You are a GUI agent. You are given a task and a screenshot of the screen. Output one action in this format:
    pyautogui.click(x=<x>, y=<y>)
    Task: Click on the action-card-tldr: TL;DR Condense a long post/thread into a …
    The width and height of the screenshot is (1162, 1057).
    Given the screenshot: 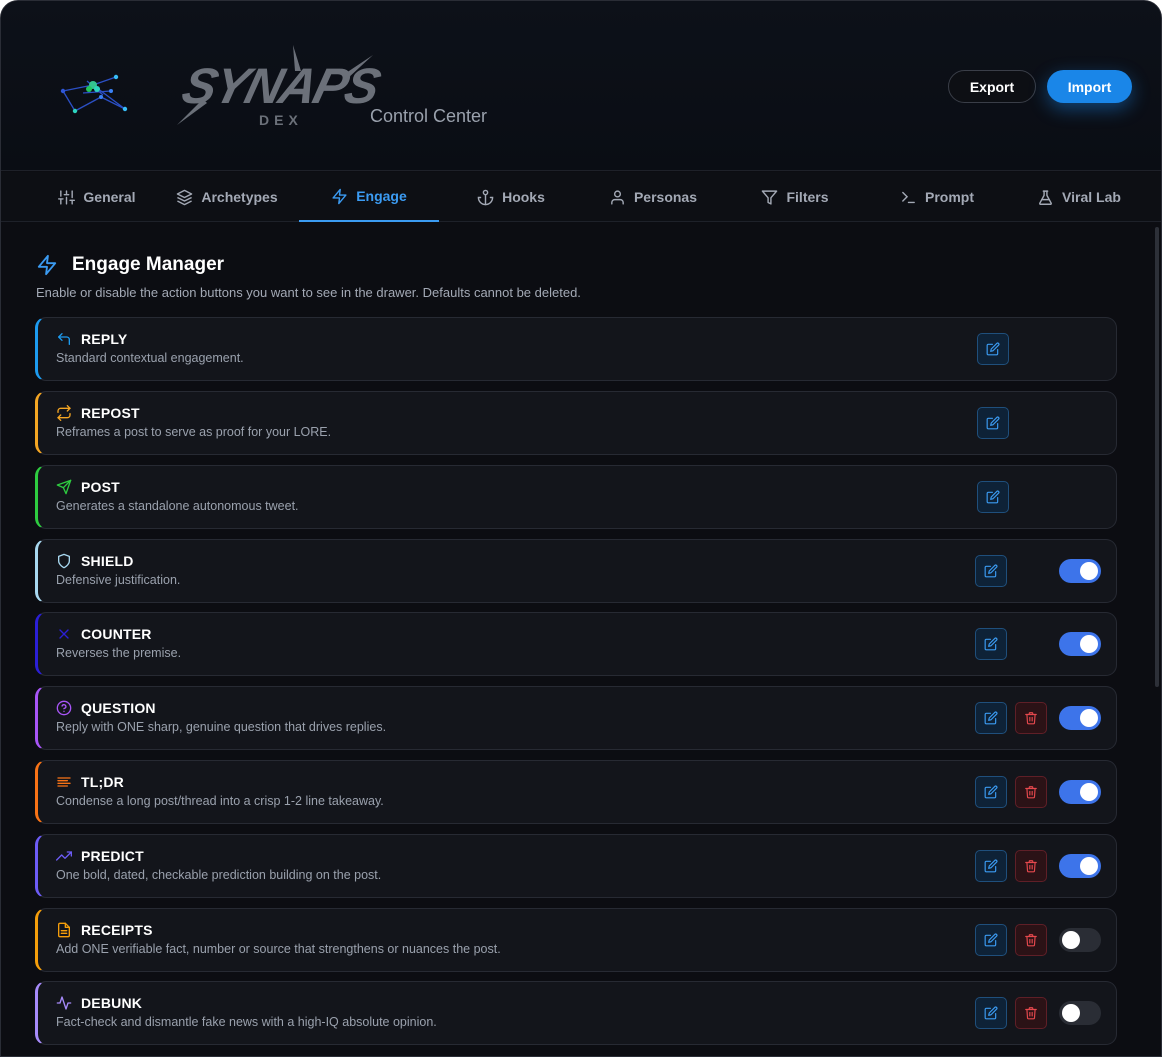 What is the action you would take?
    pyautogui.click(x=576, y=792)
    